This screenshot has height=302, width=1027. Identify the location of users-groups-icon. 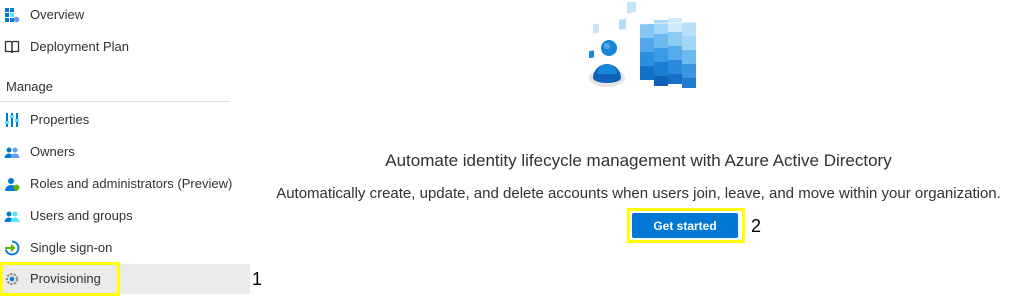
(12, 216).